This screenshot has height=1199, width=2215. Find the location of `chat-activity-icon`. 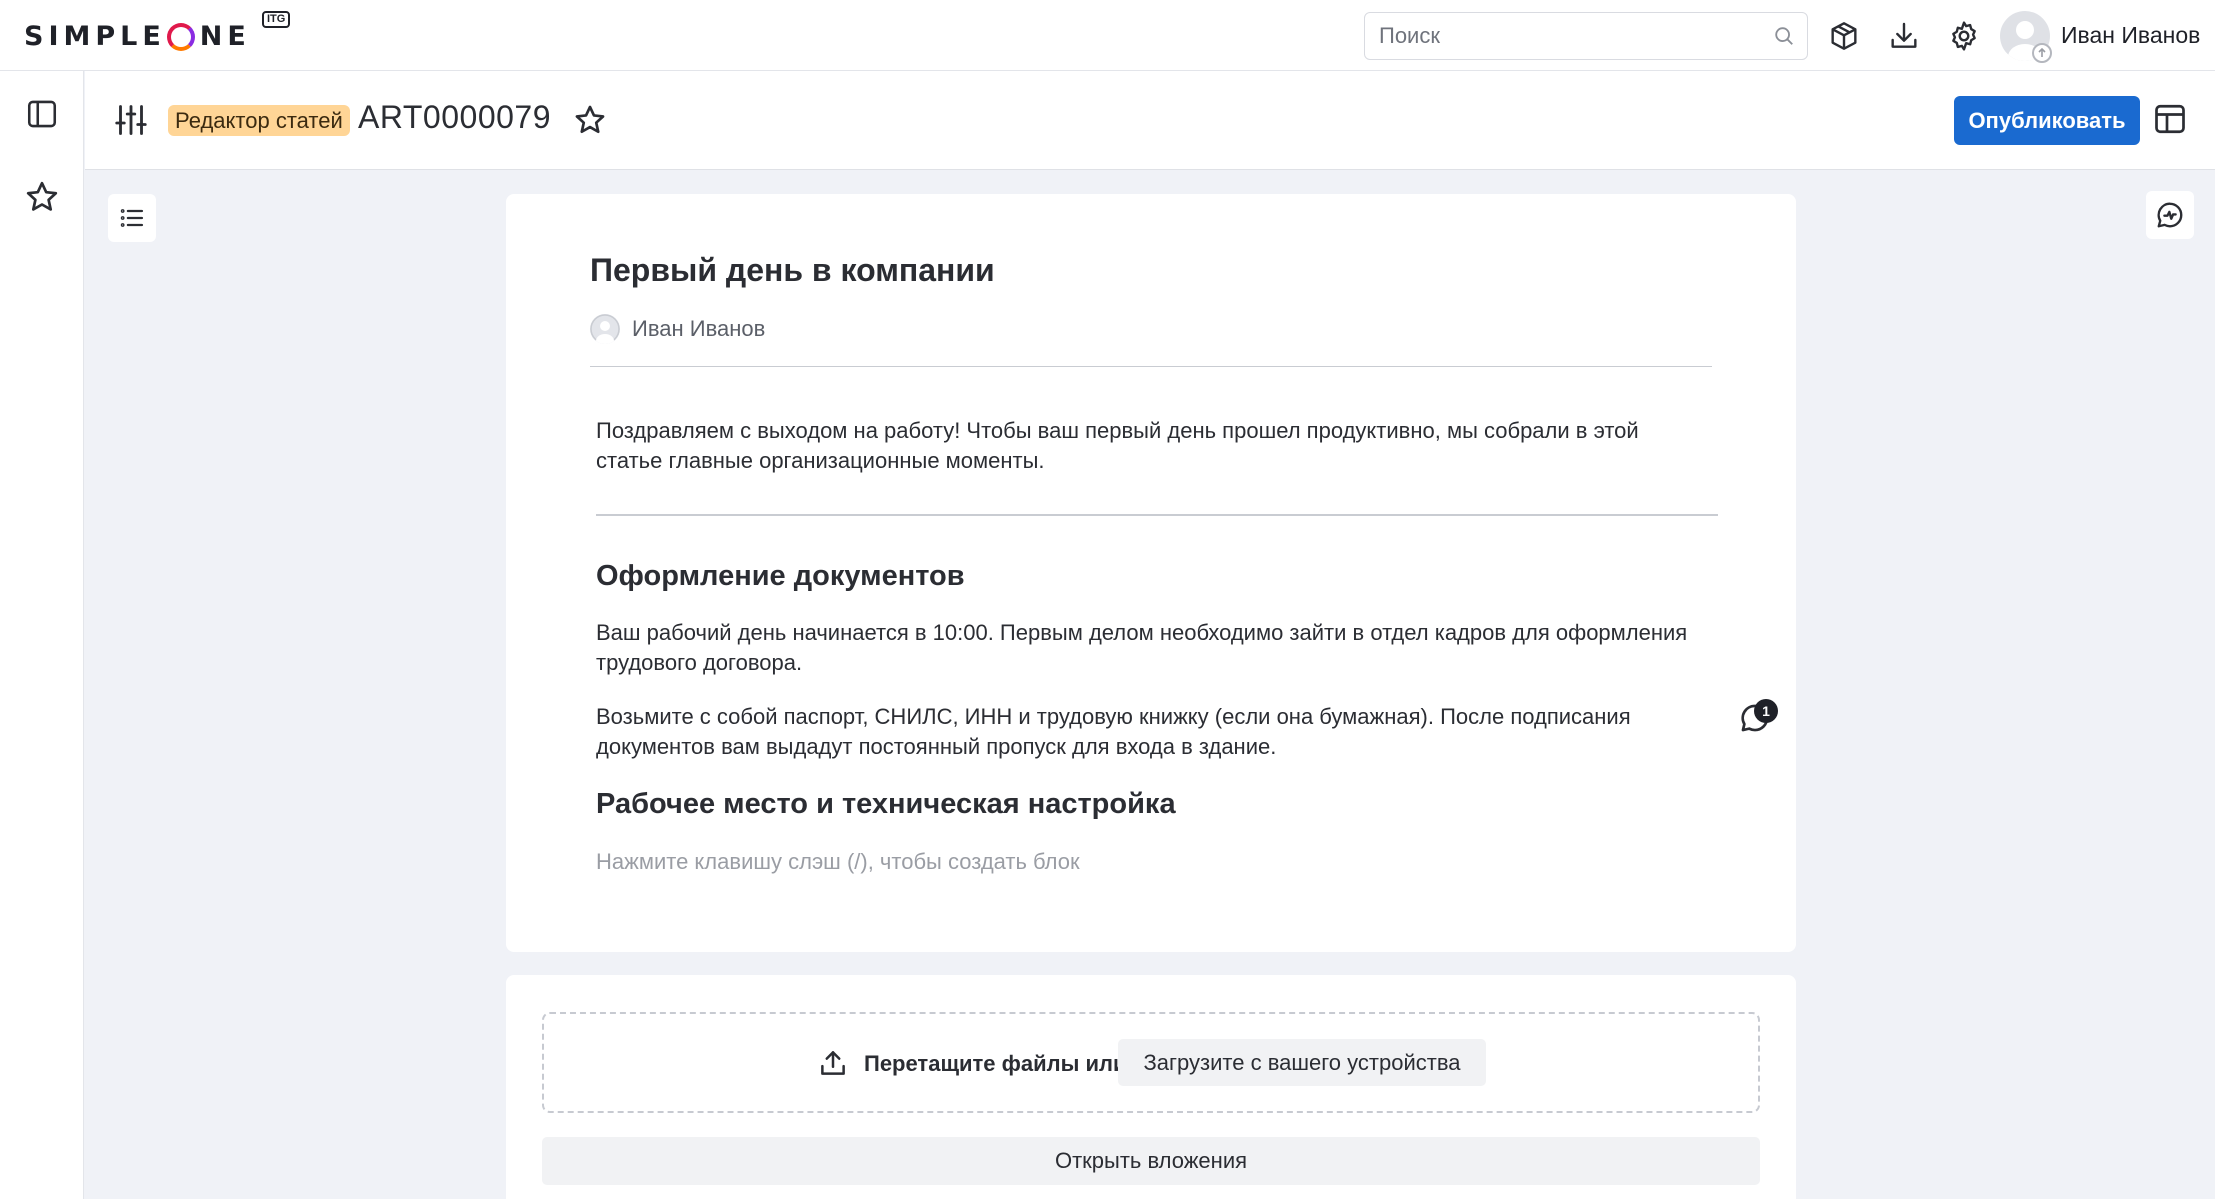

chat-activity-icon is located at coordinates (2170, 215).